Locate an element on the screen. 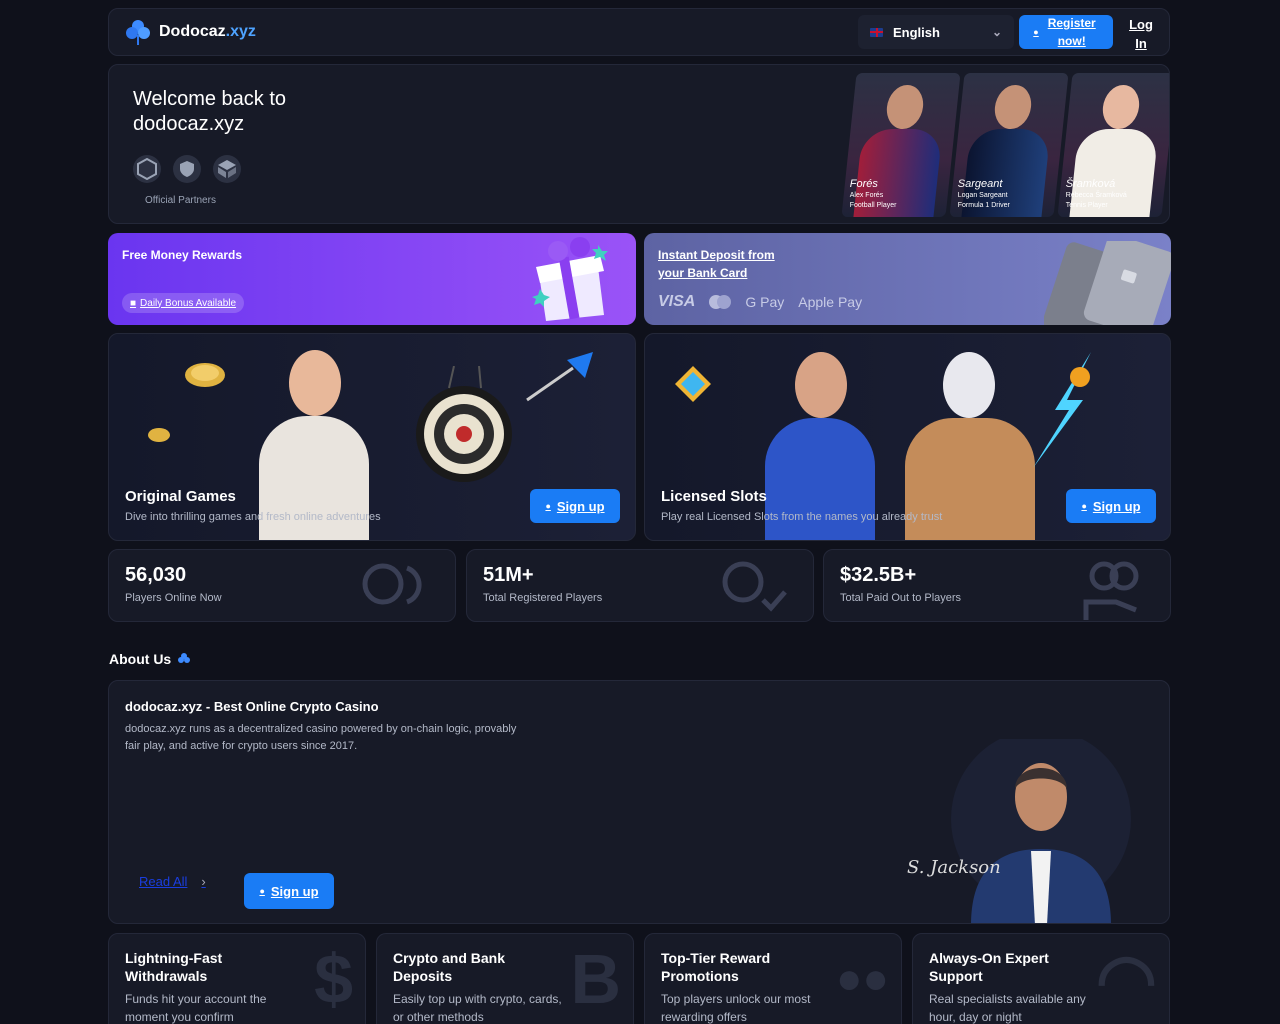 The width and height of the screenshot is (1280, 1024). register-button: ● Register now! is located at coordinates (1066, 32).